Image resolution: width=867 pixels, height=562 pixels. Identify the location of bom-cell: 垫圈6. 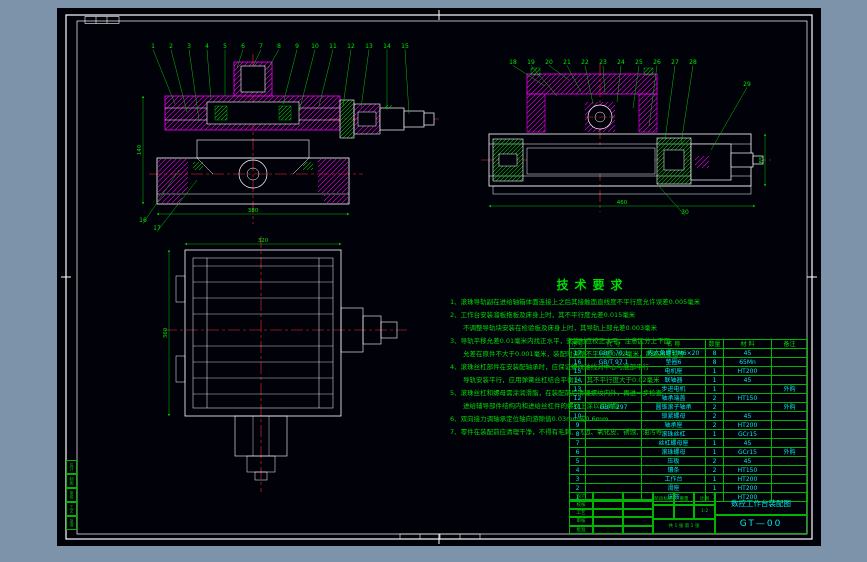
(673, 362).